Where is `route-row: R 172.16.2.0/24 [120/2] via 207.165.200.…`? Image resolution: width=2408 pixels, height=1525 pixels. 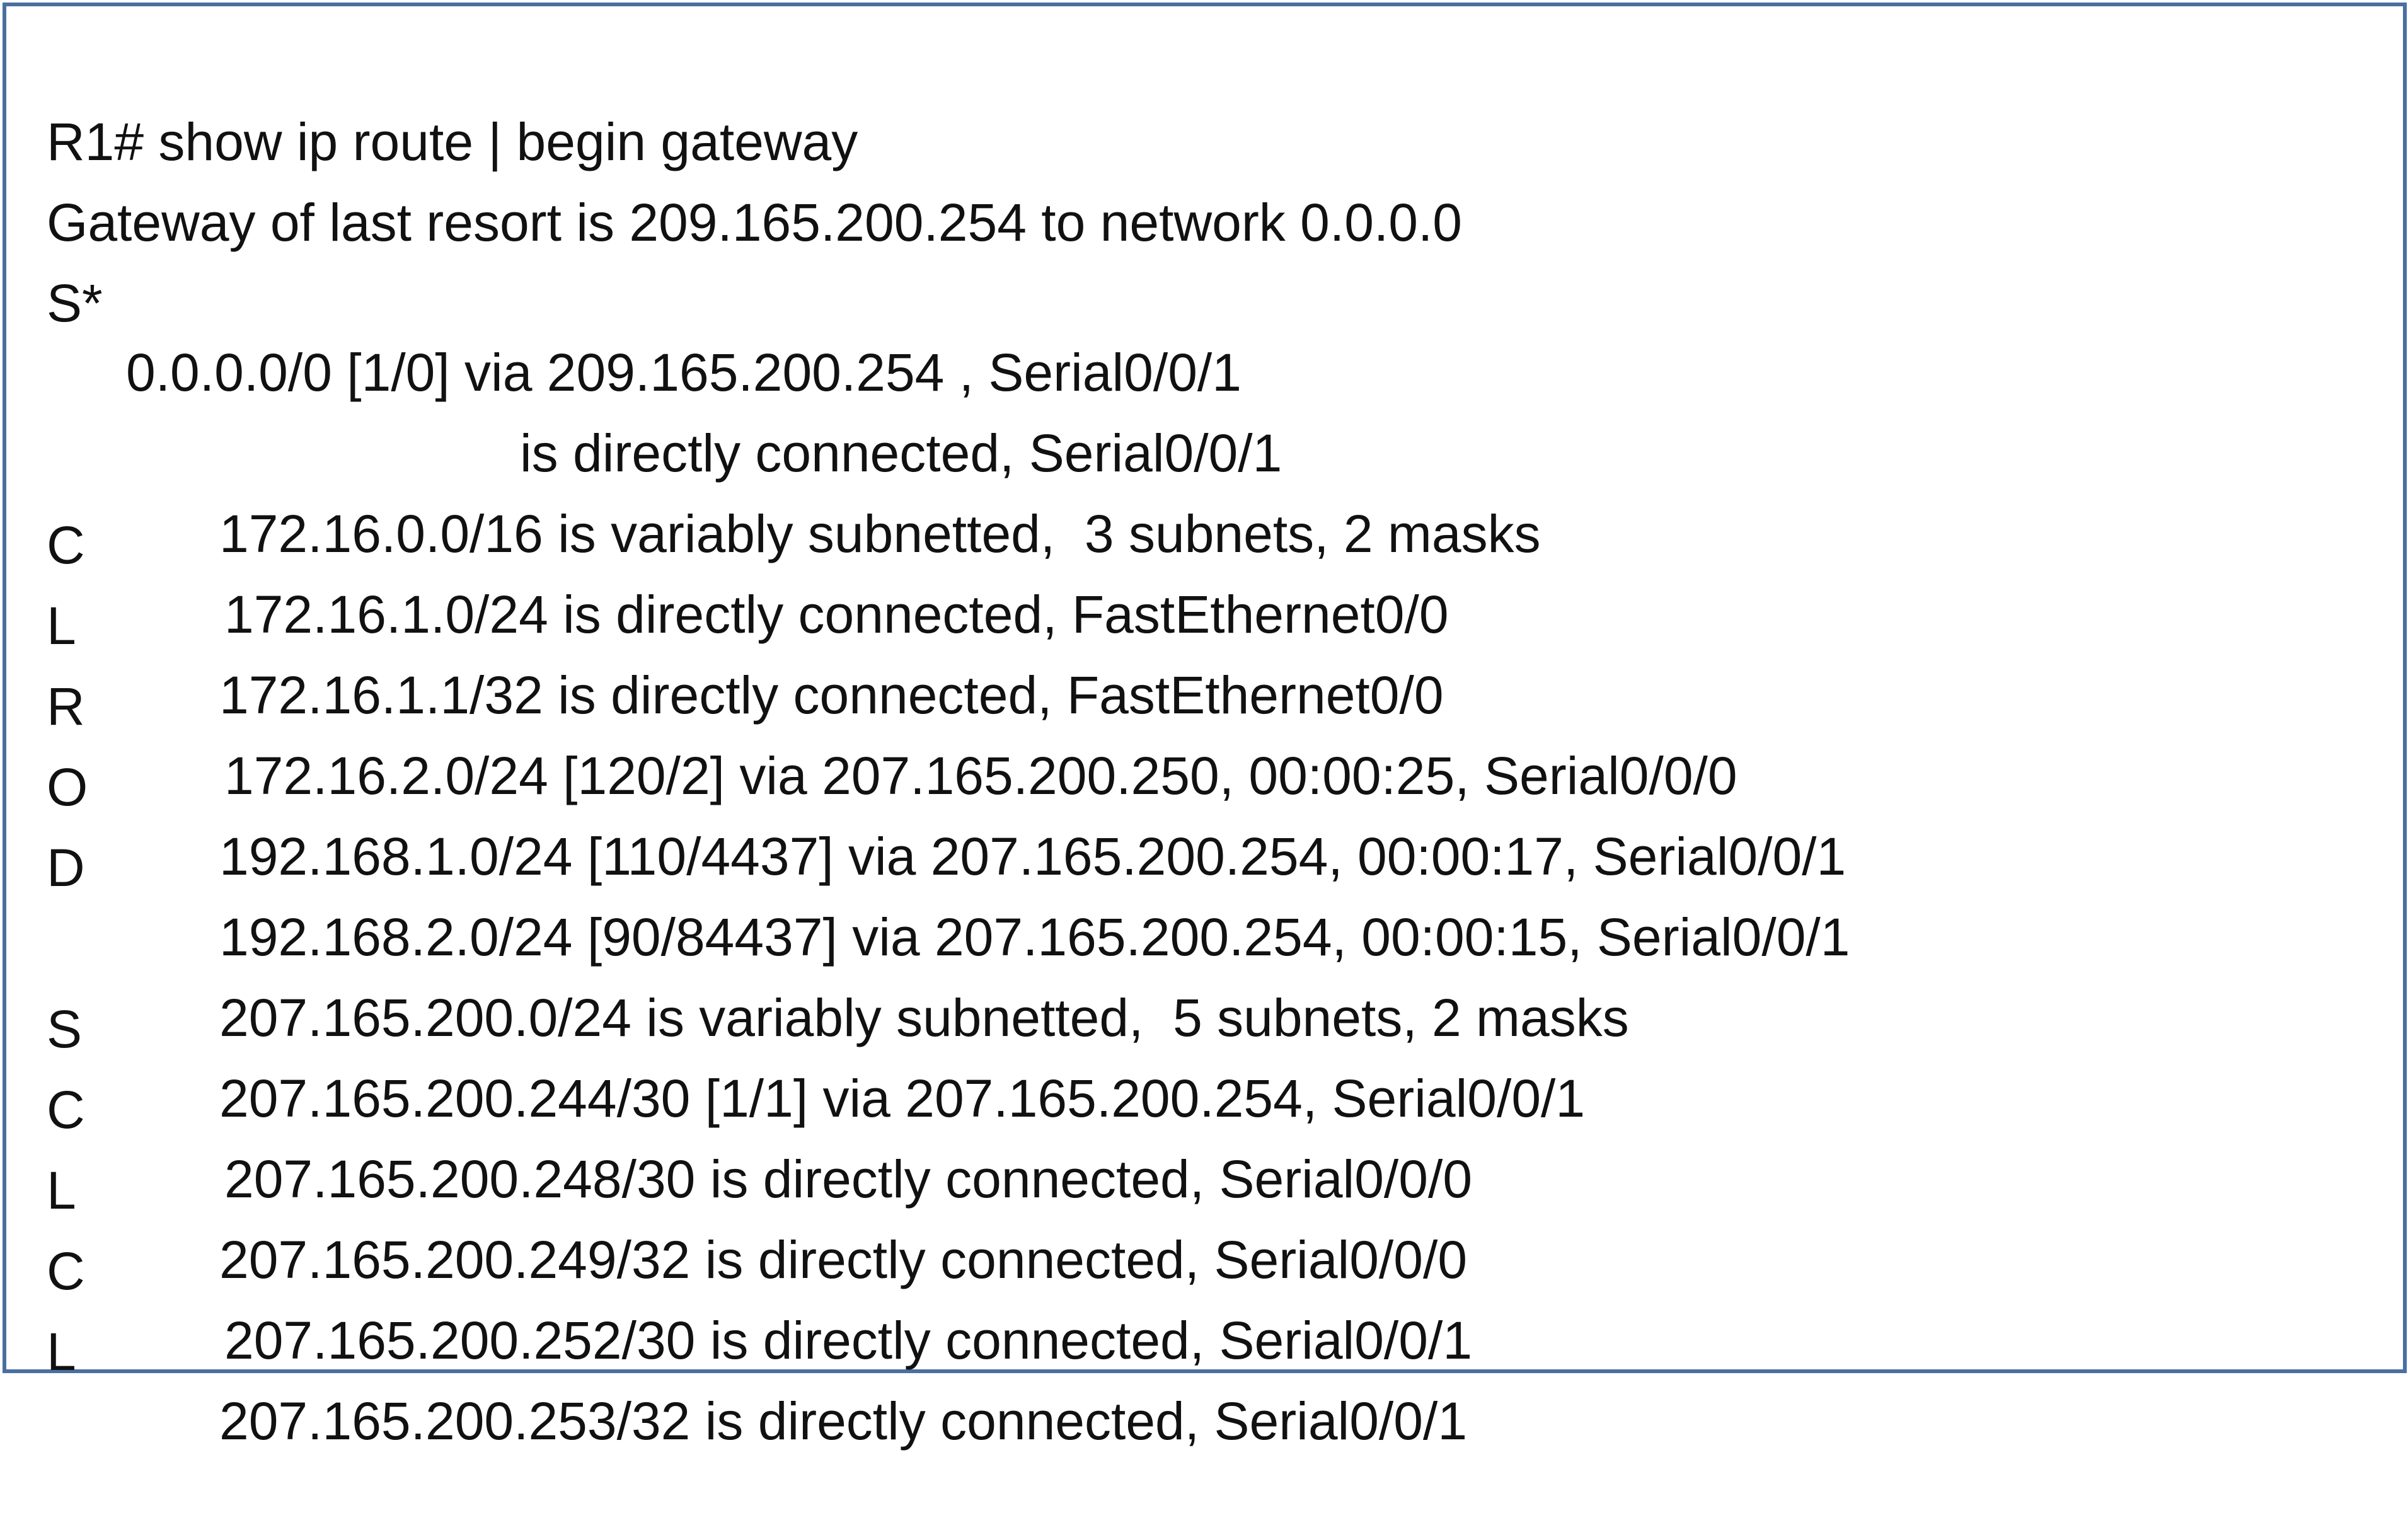
route-row: R 172.16.2.0/24 [120/2] via 207.165.200.… is located at coordinates (872, 703).